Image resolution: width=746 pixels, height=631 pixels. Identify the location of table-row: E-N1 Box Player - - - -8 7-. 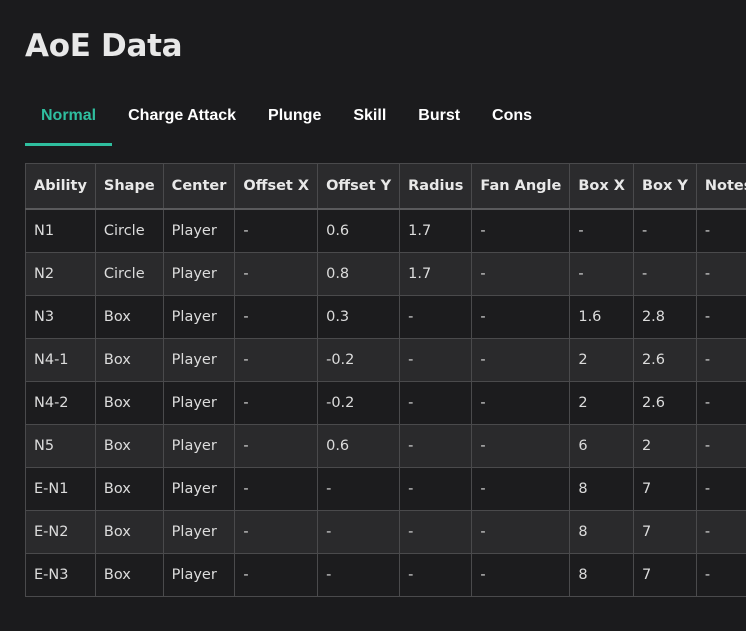
(385, 489).